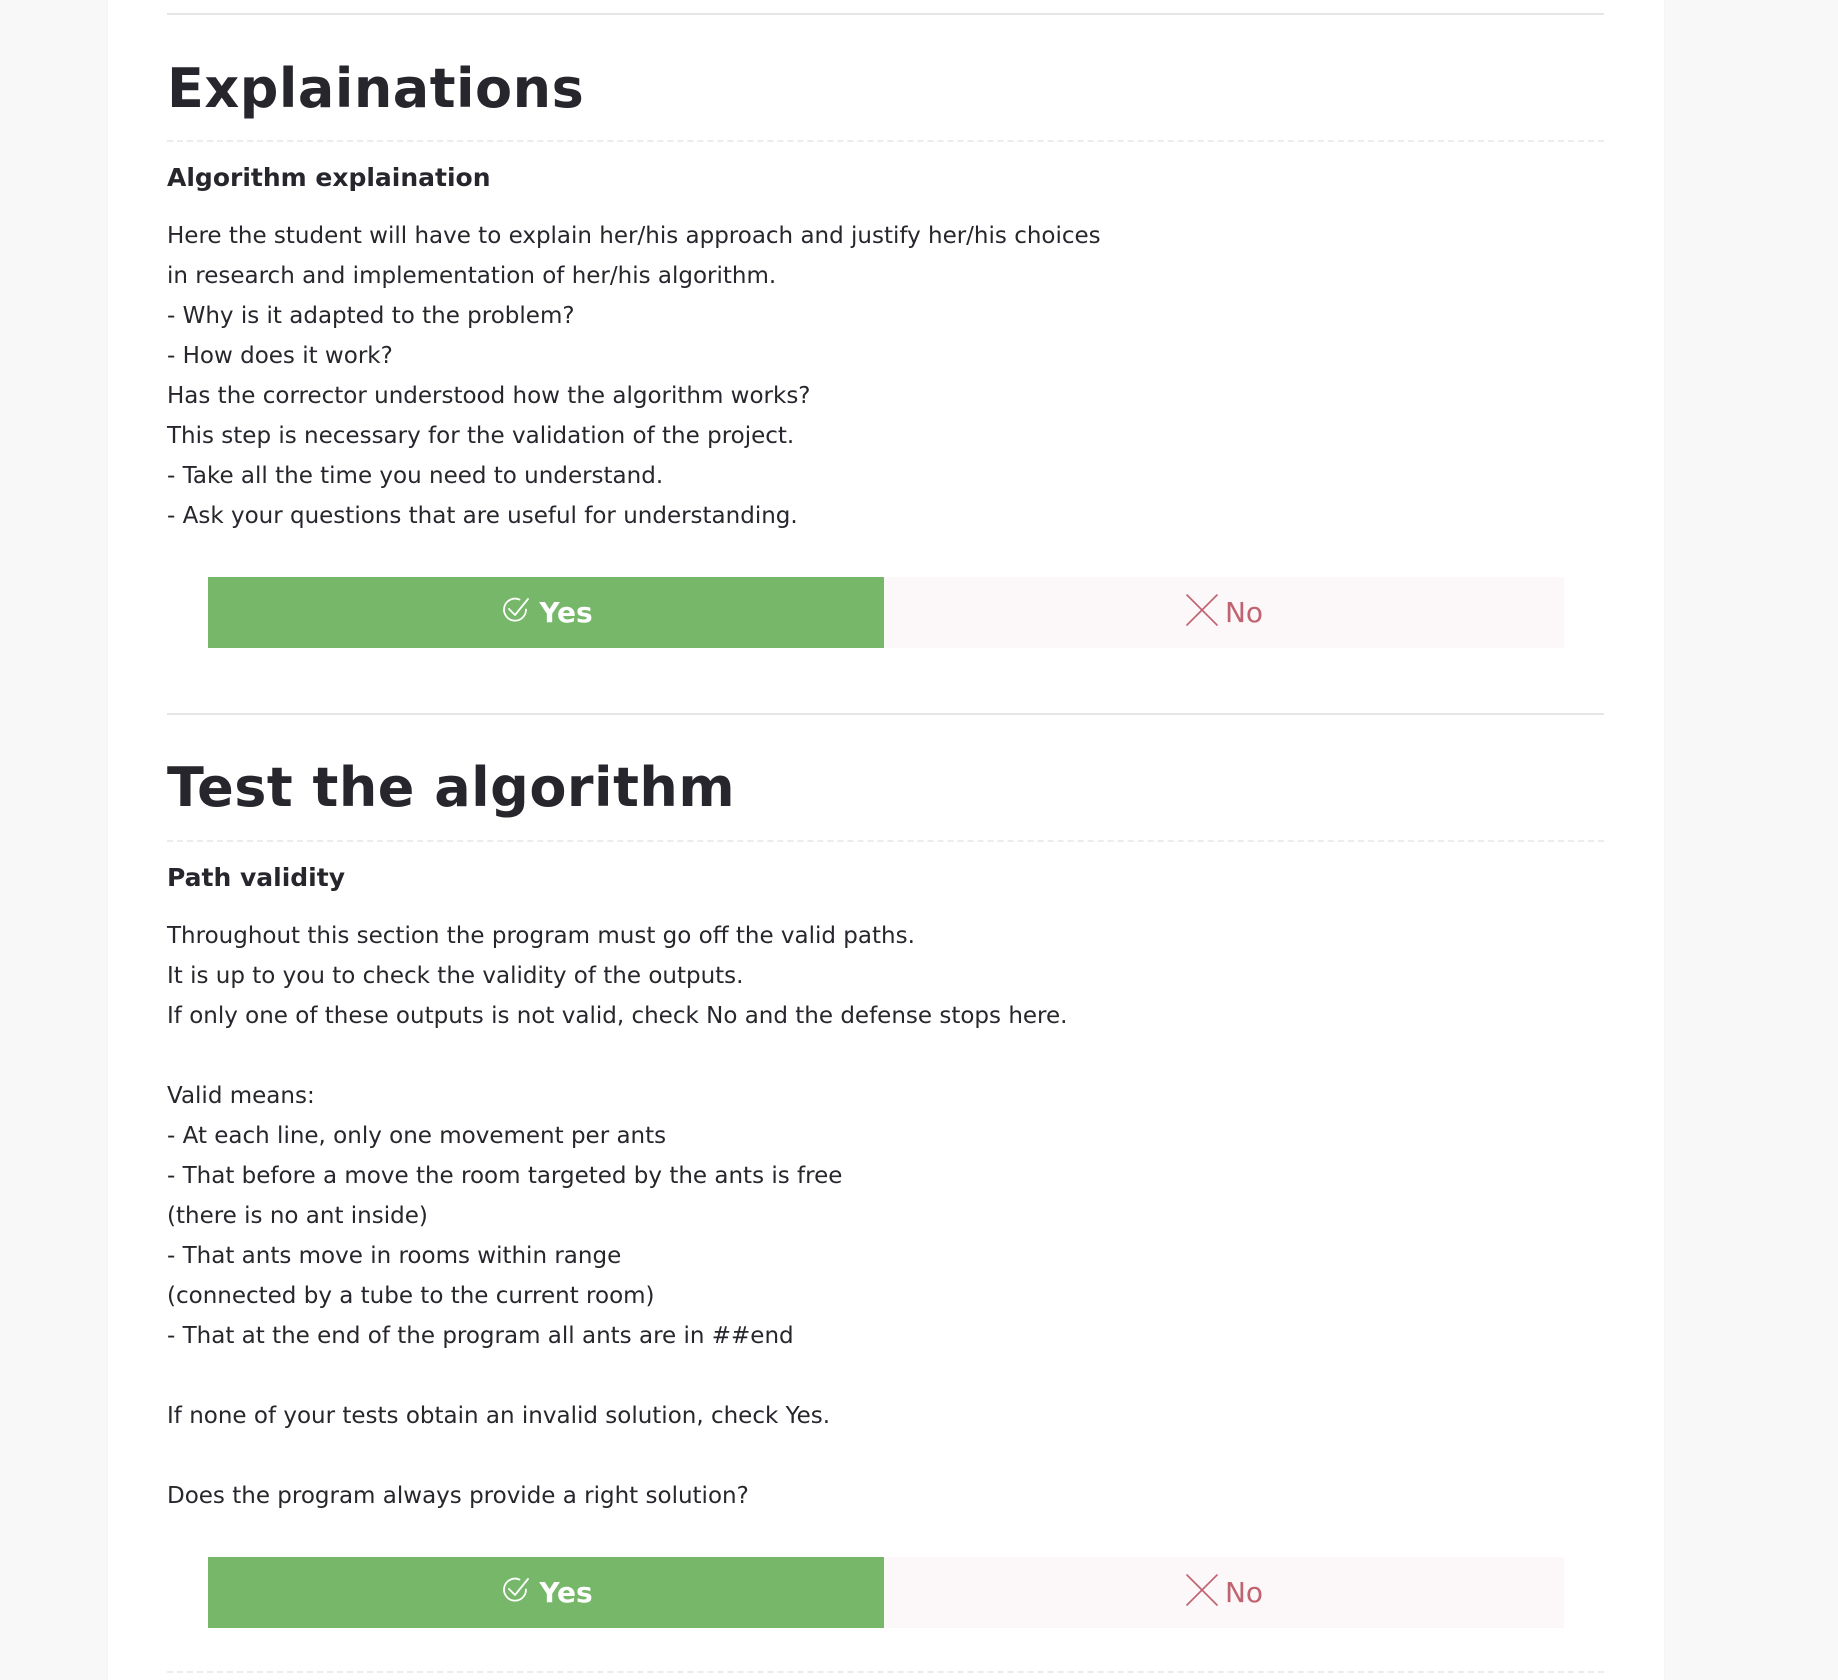  What do you see at coordinates (451, 787) in the screenshot?
I see `section-title-test-the-algorithm: Test the algorithm` at bounding box center [451, 787].